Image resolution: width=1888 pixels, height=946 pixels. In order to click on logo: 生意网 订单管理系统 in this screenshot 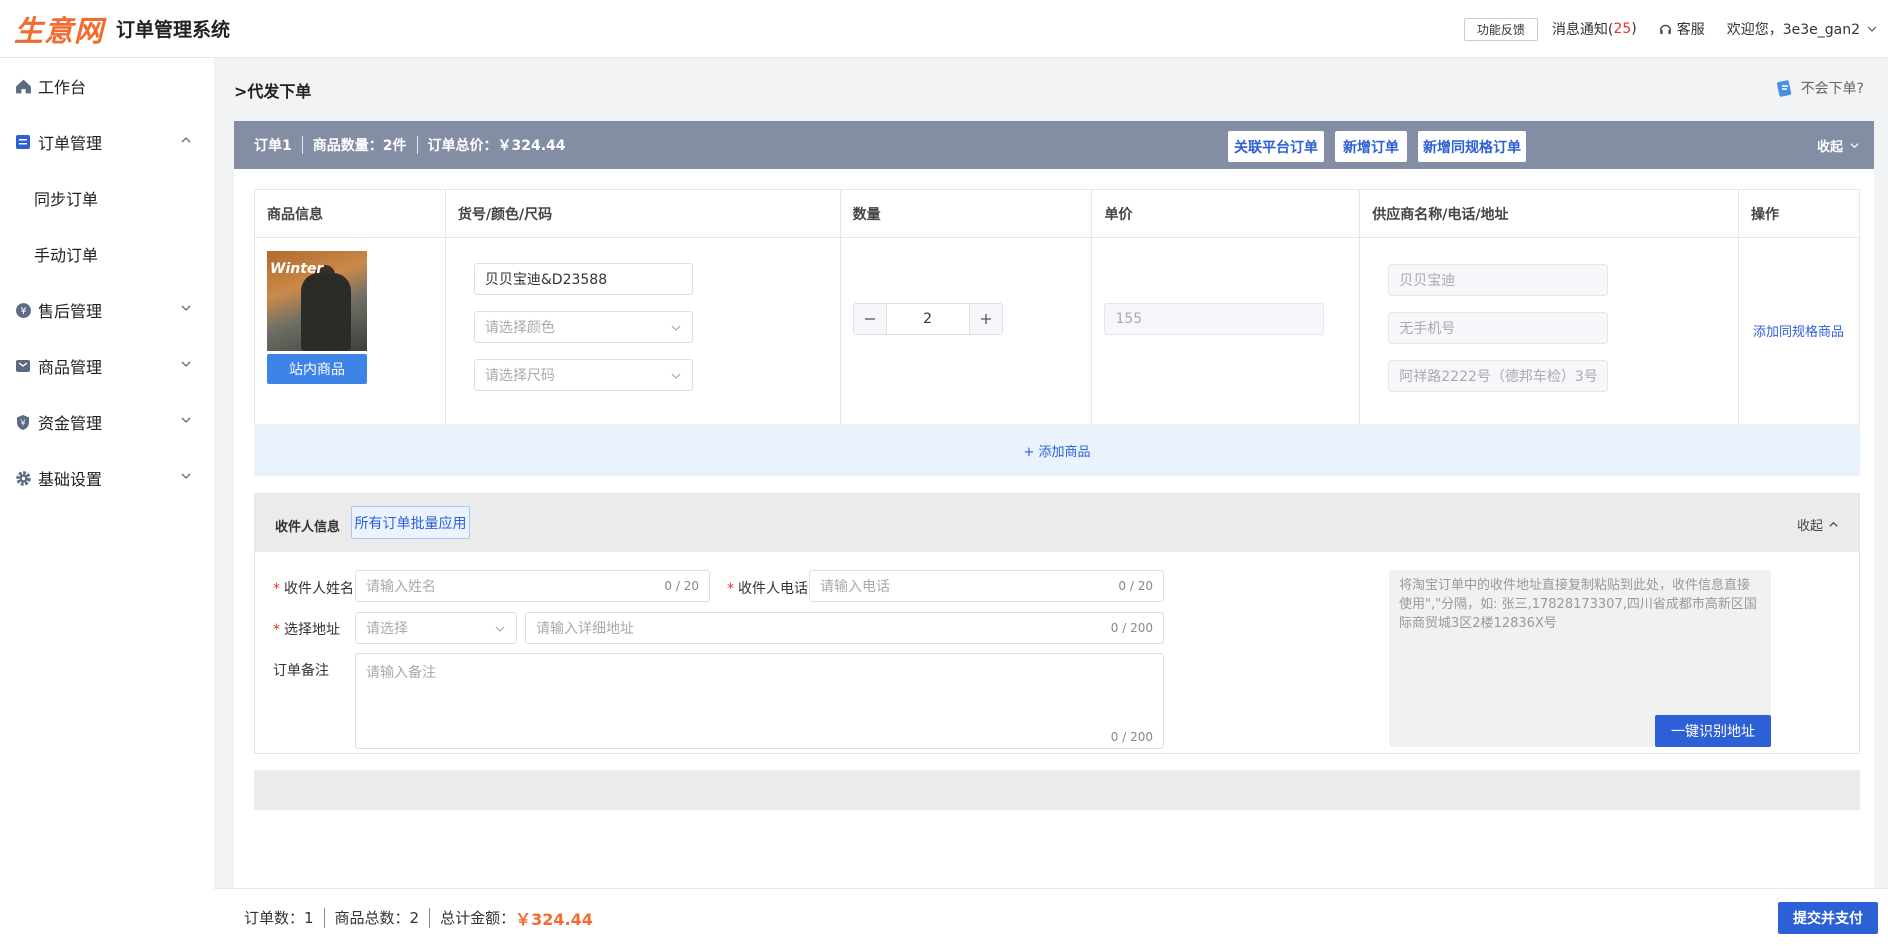, I will do `click(122, 29)`.